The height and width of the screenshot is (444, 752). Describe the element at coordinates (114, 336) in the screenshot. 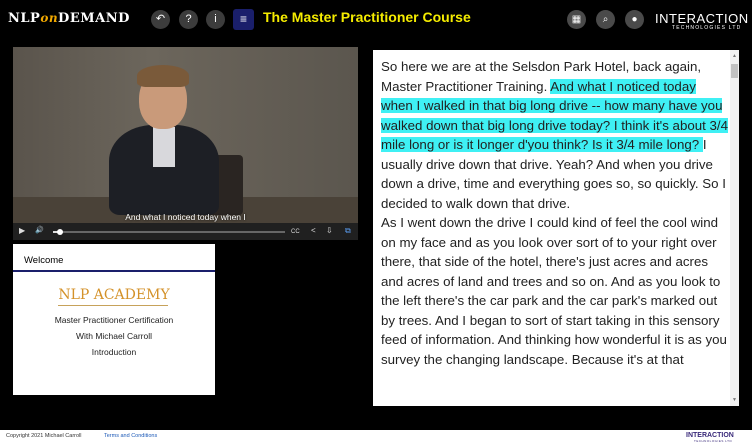

I see `welcome-line-presenter: With Michael Carroll` at that location.